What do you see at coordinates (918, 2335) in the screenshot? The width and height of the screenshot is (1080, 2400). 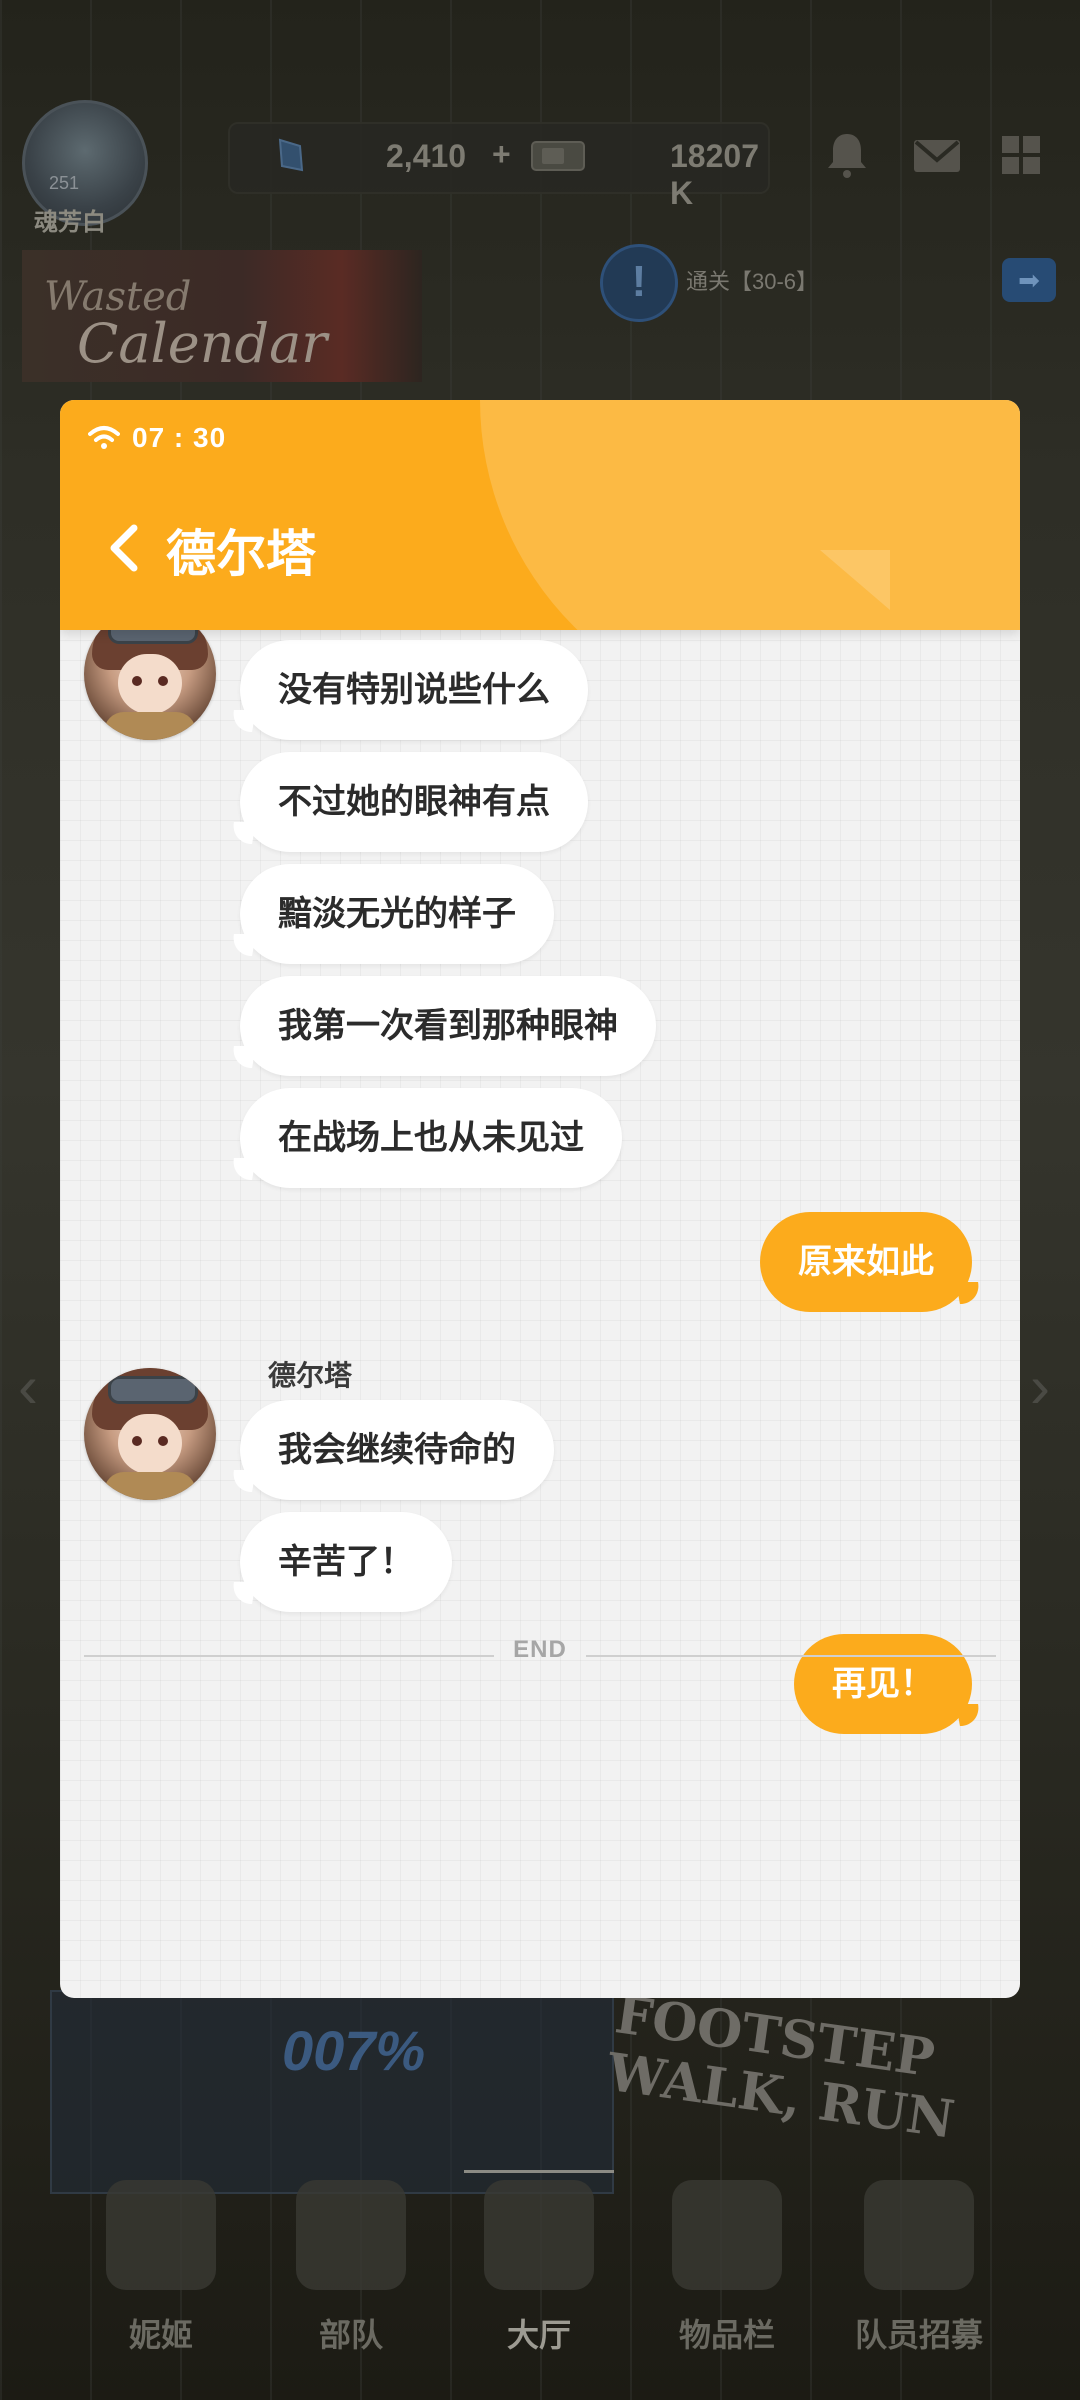 I see `nav-label: 队员招募` at bounding box center [918, 2335].